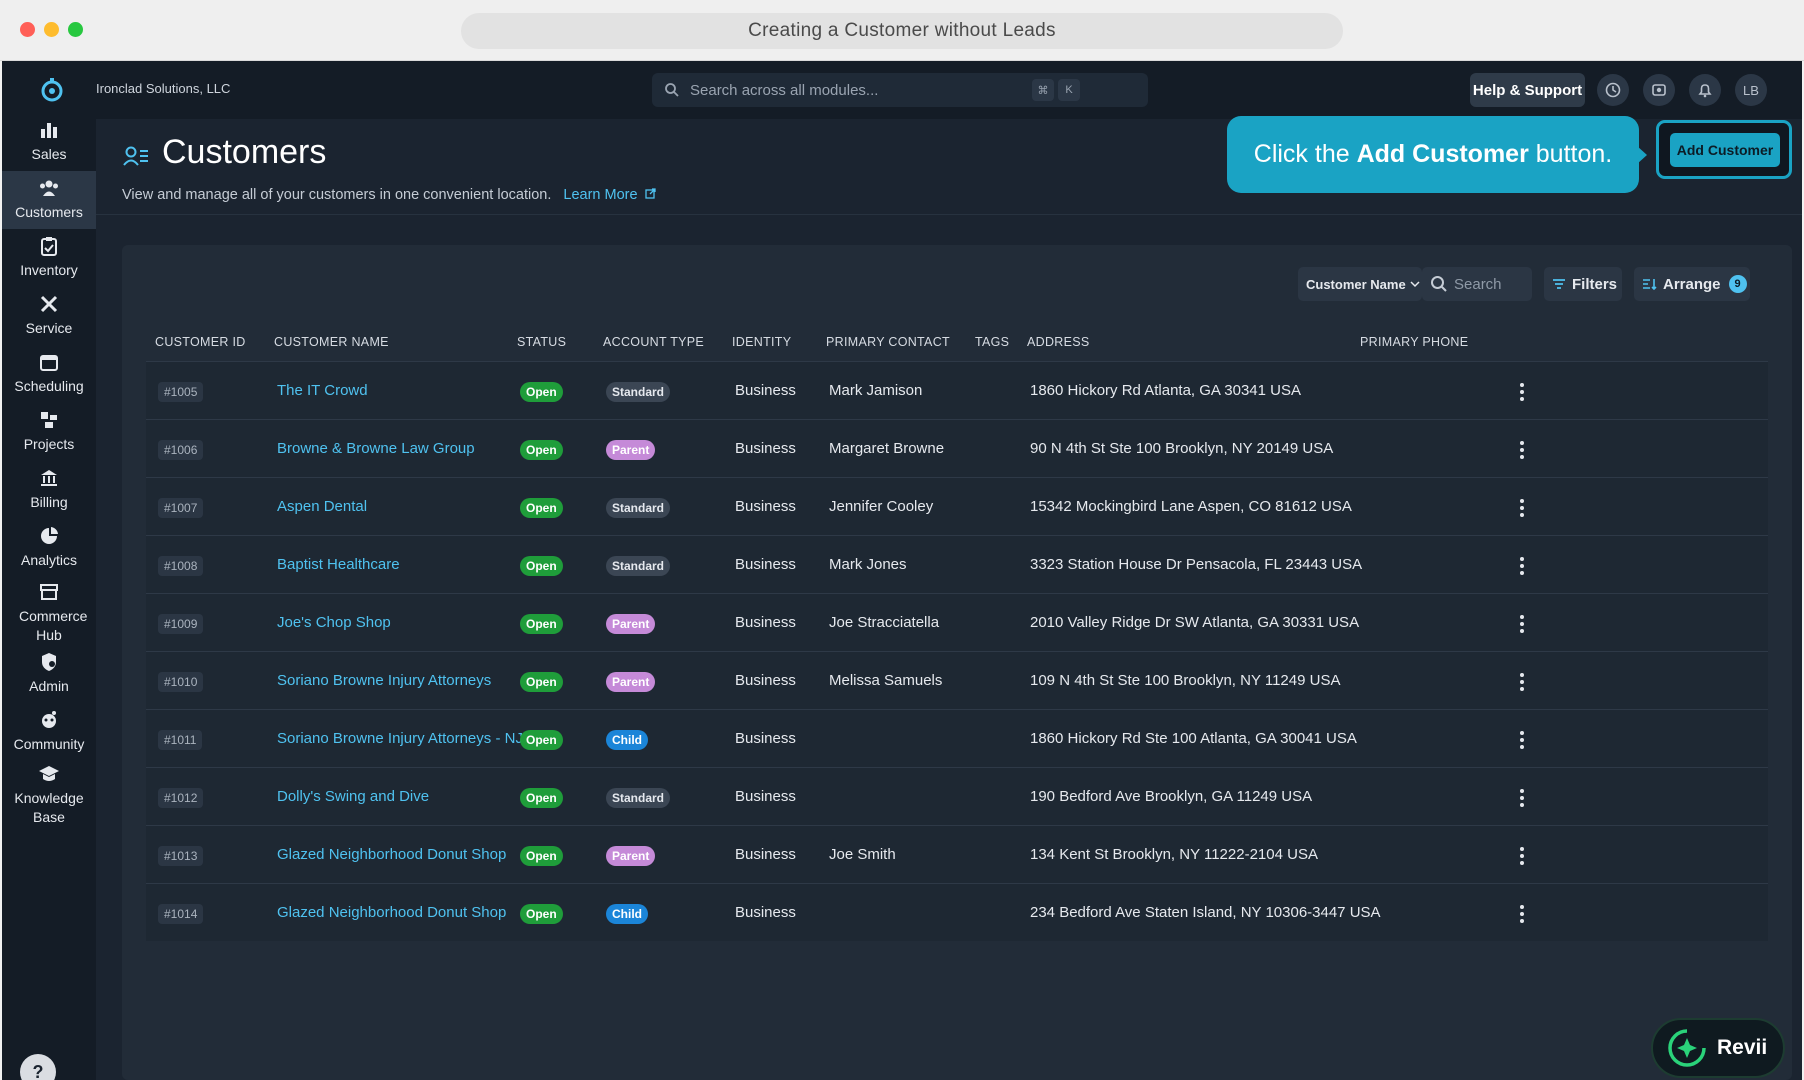  I want to click on sidebar-item-label: Billing, so click(49, 502).